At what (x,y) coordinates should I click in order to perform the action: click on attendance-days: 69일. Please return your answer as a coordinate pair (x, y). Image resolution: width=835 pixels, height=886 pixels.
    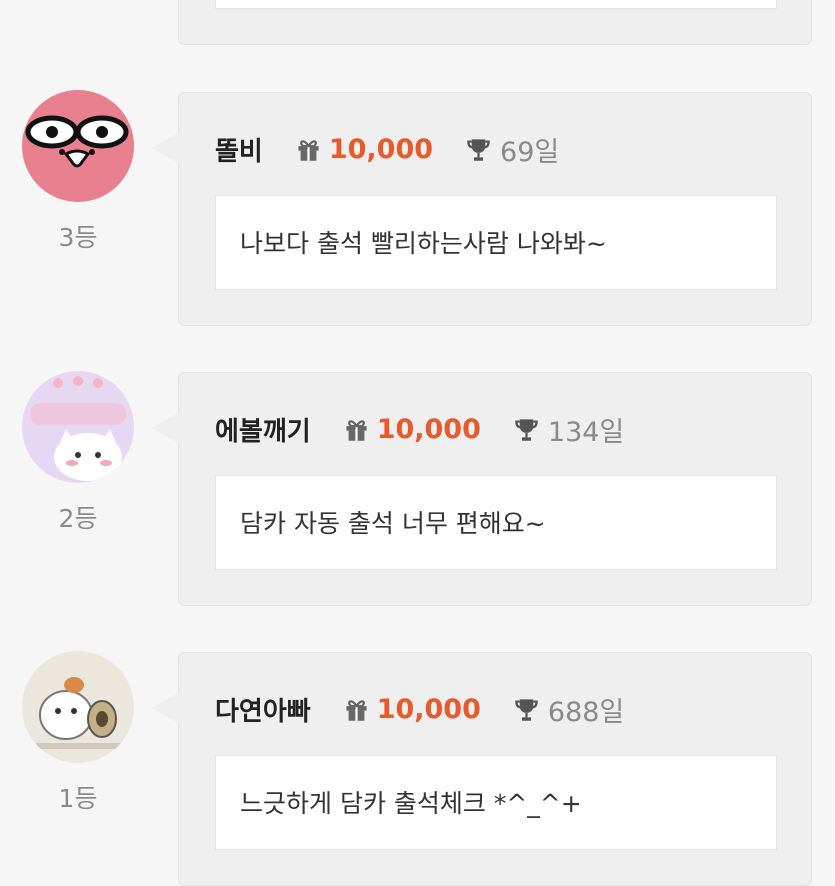
    Looking at the image, I should click on (530, 152).